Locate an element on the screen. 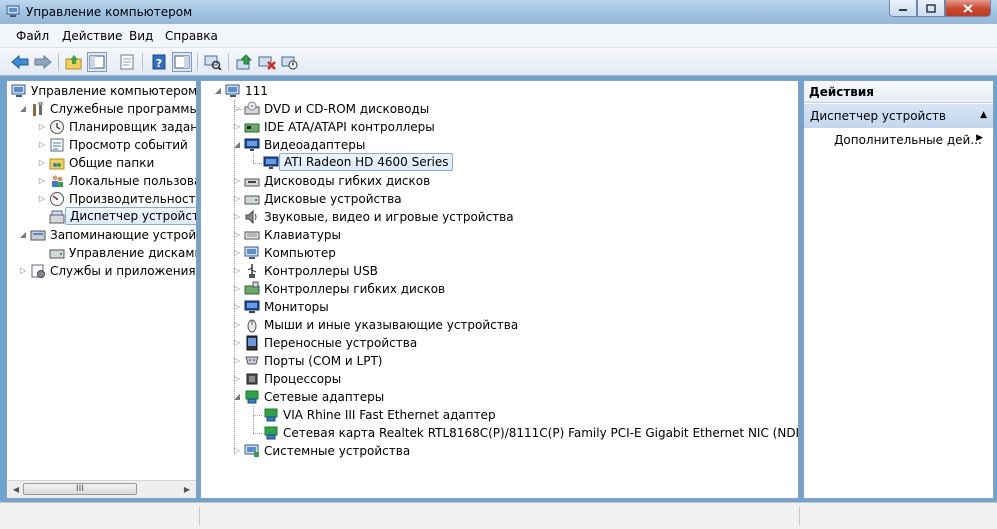  disable-button is located at coordinates (290, 62).